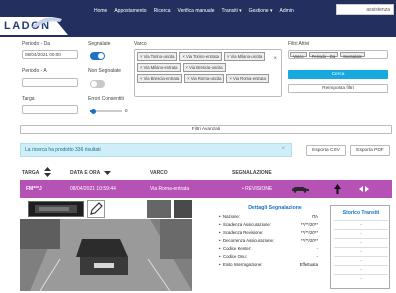  I want to click on varco-chip: × Via Milano-uscita, so click(244, 56).